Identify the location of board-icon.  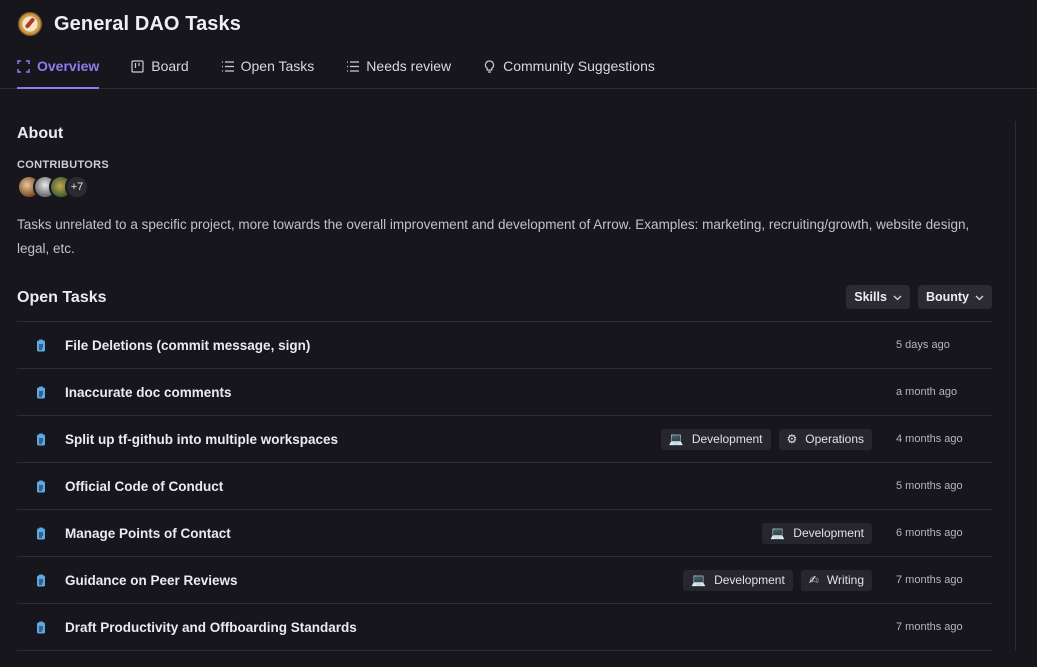
(137, 66).